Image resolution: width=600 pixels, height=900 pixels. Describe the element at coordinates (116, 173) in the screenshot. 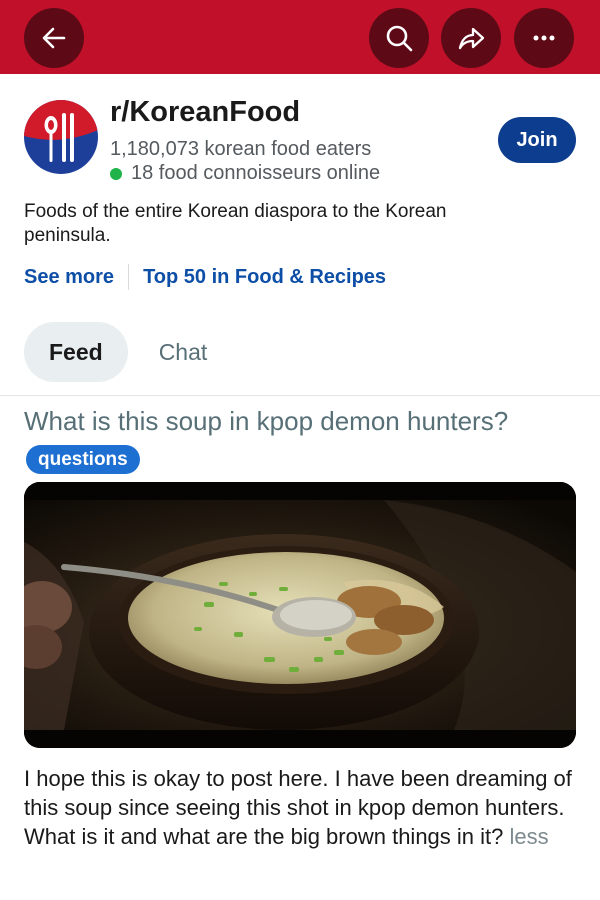

I see `online-dot-icon` at that location.